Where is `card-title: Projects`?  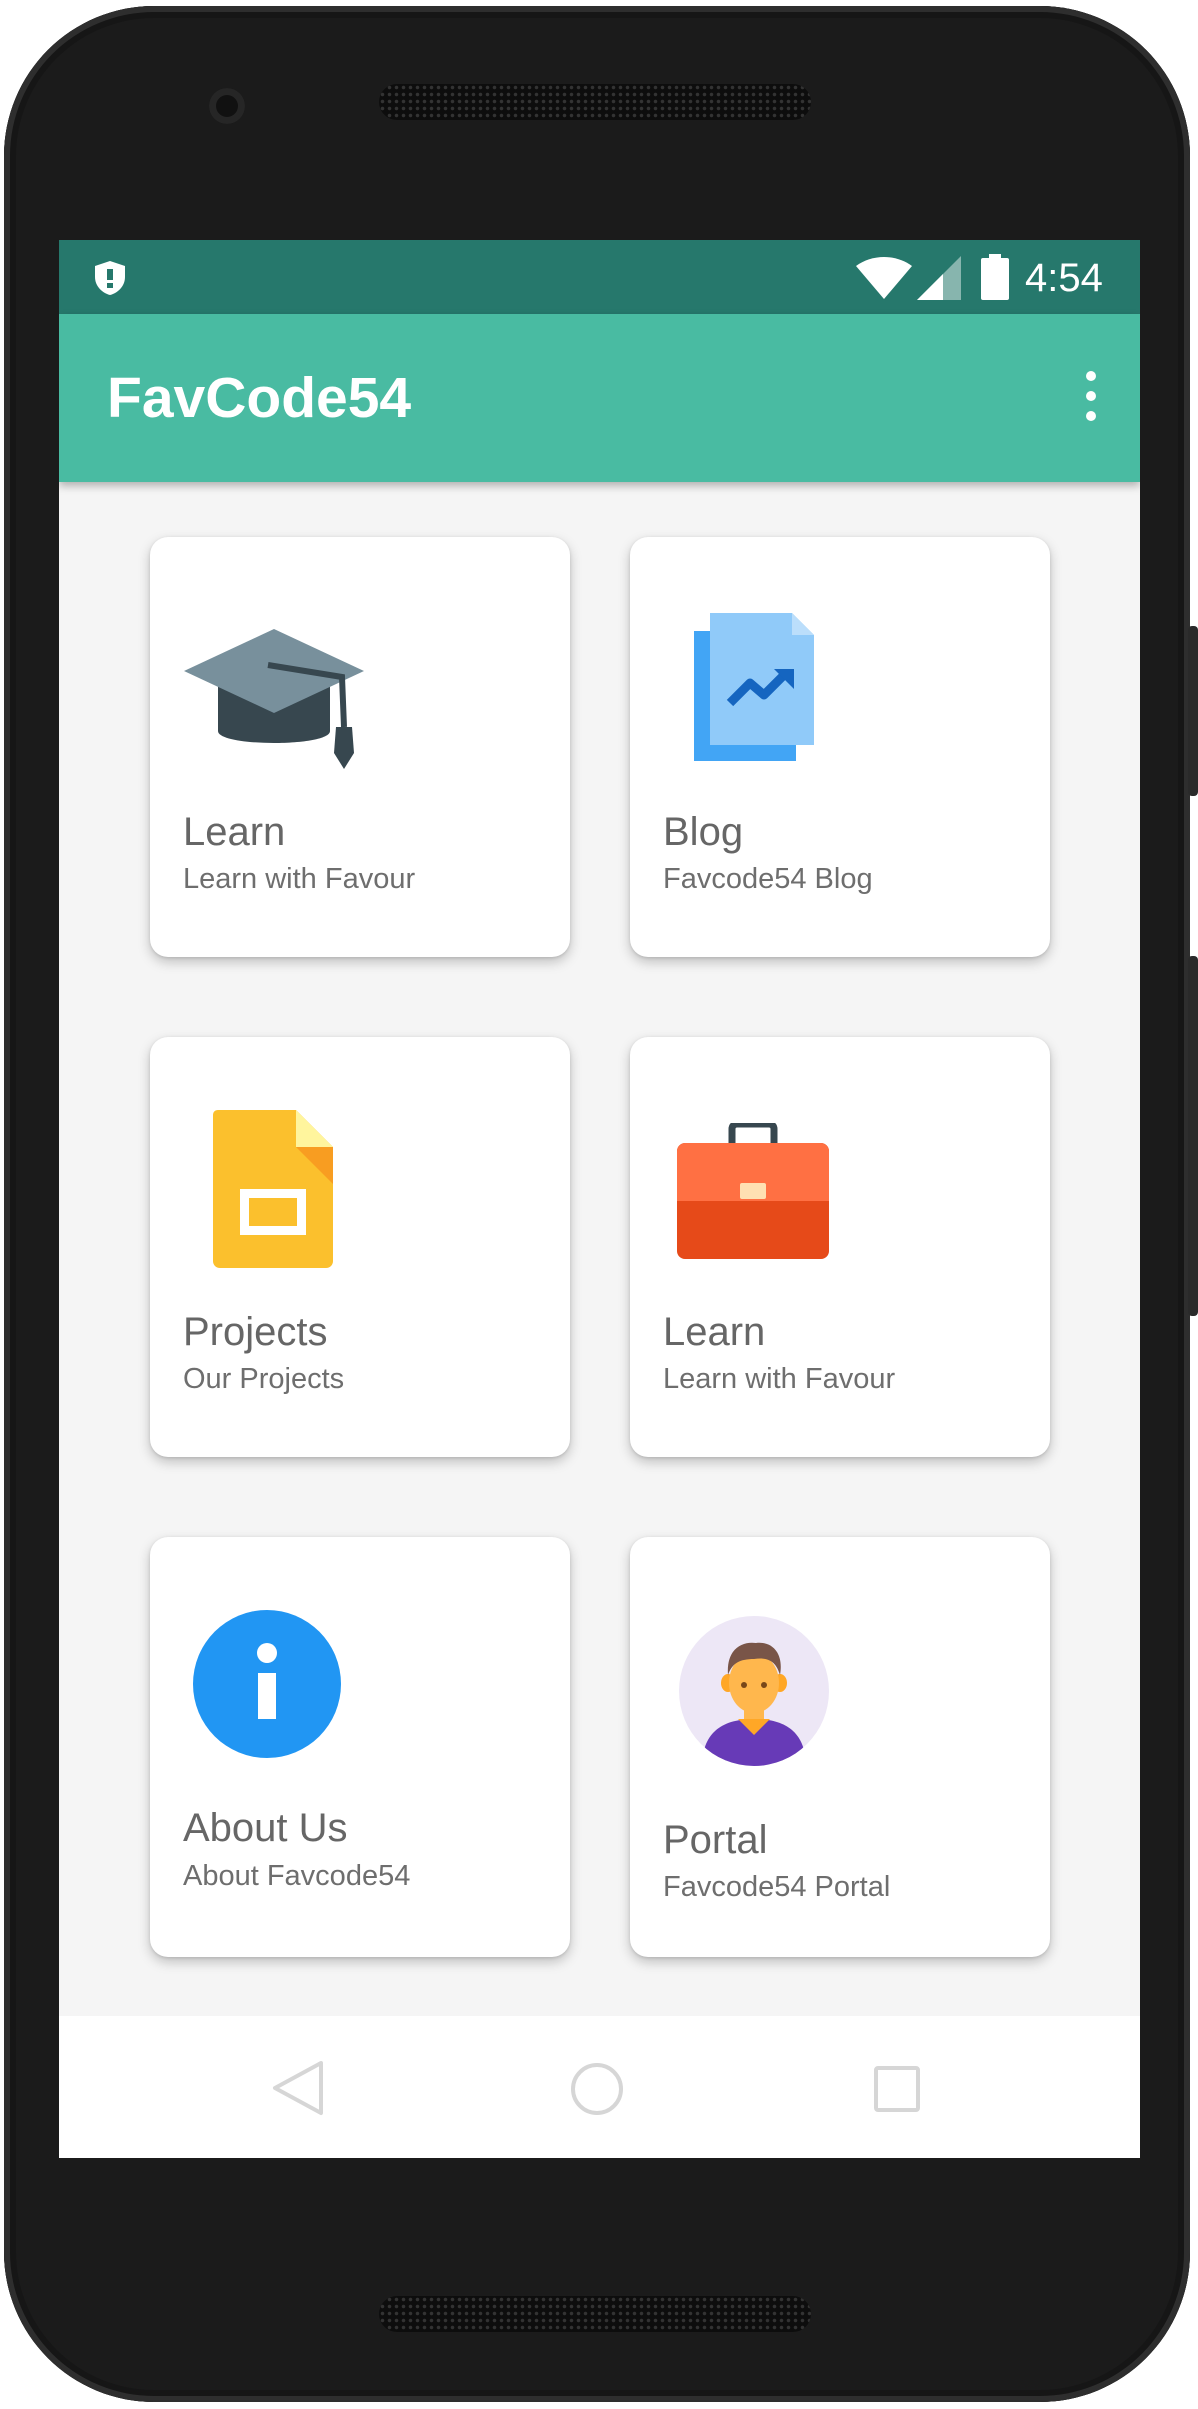
card-title: Projects is located at coordinates (255, 1332).